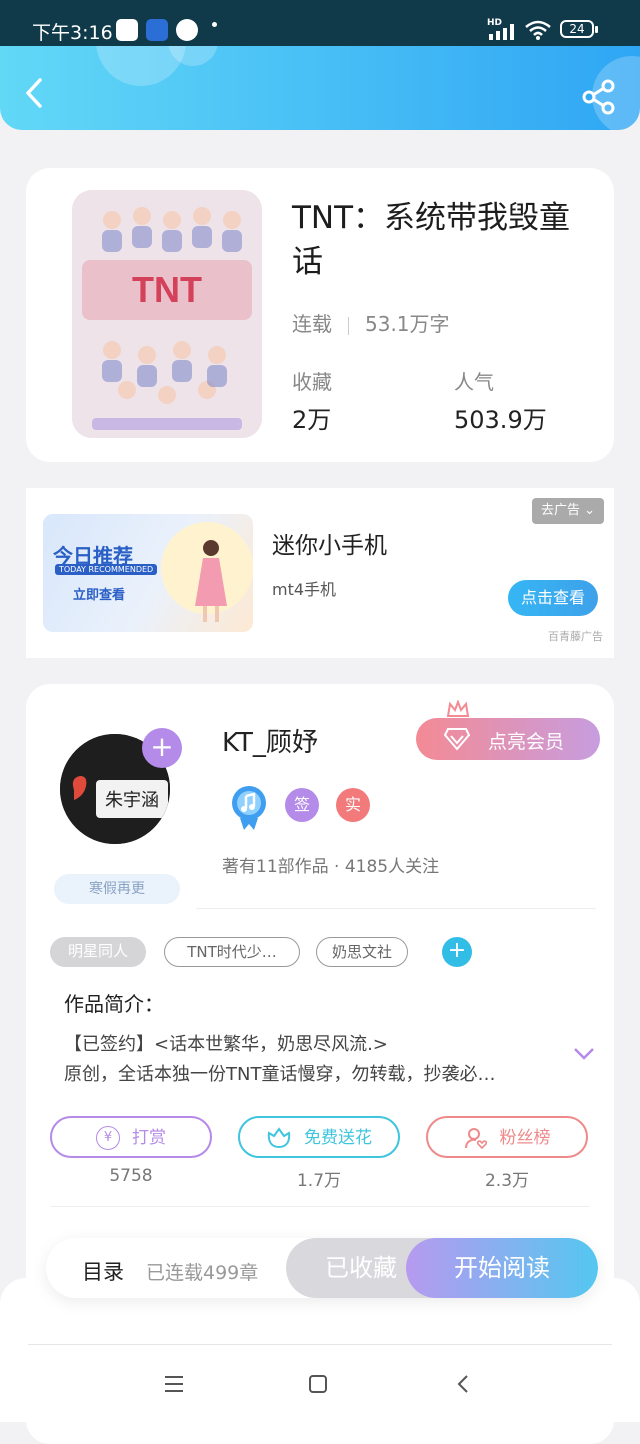 The image size is (640, 1444). Describe the element at coordinates (431, 240) in the screenshot. I see `book-title: TNT：系统带我毁童话` at that location.